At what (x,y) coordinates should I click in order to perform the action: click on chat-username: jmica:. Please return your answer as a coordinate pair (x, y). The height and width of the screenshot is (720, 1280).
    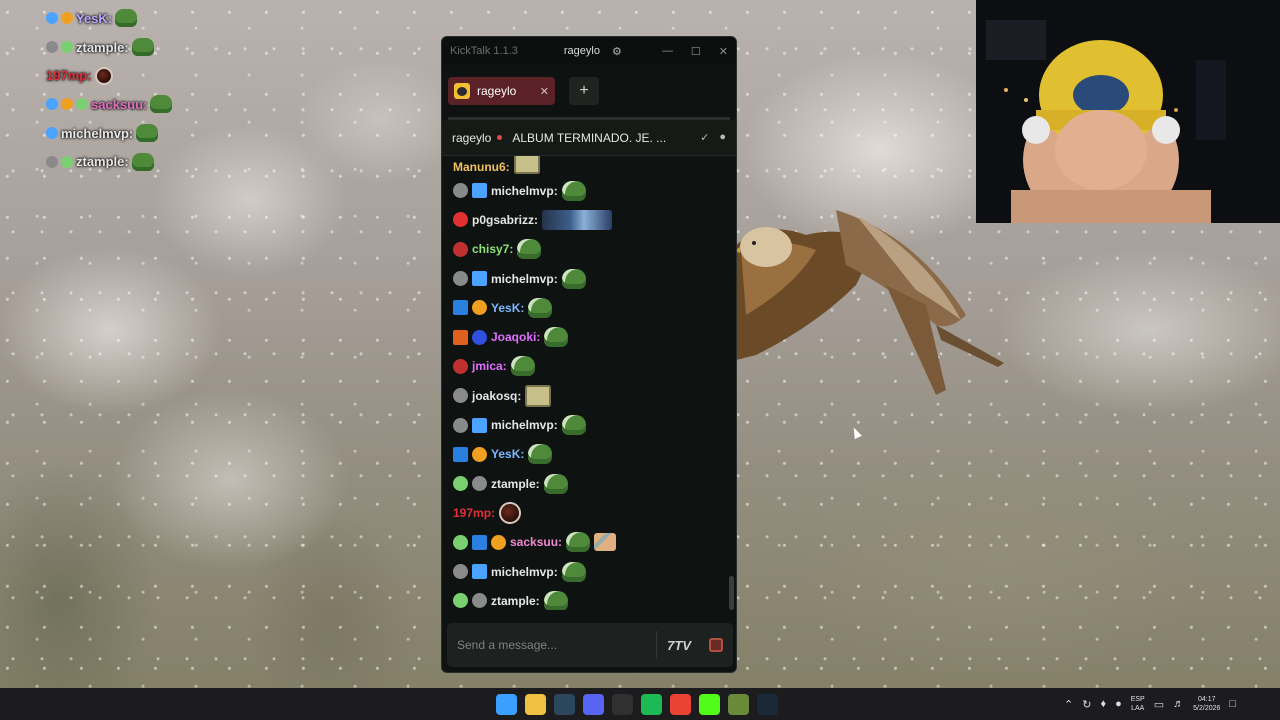
    Looking at the image, I should click on (489, 366).